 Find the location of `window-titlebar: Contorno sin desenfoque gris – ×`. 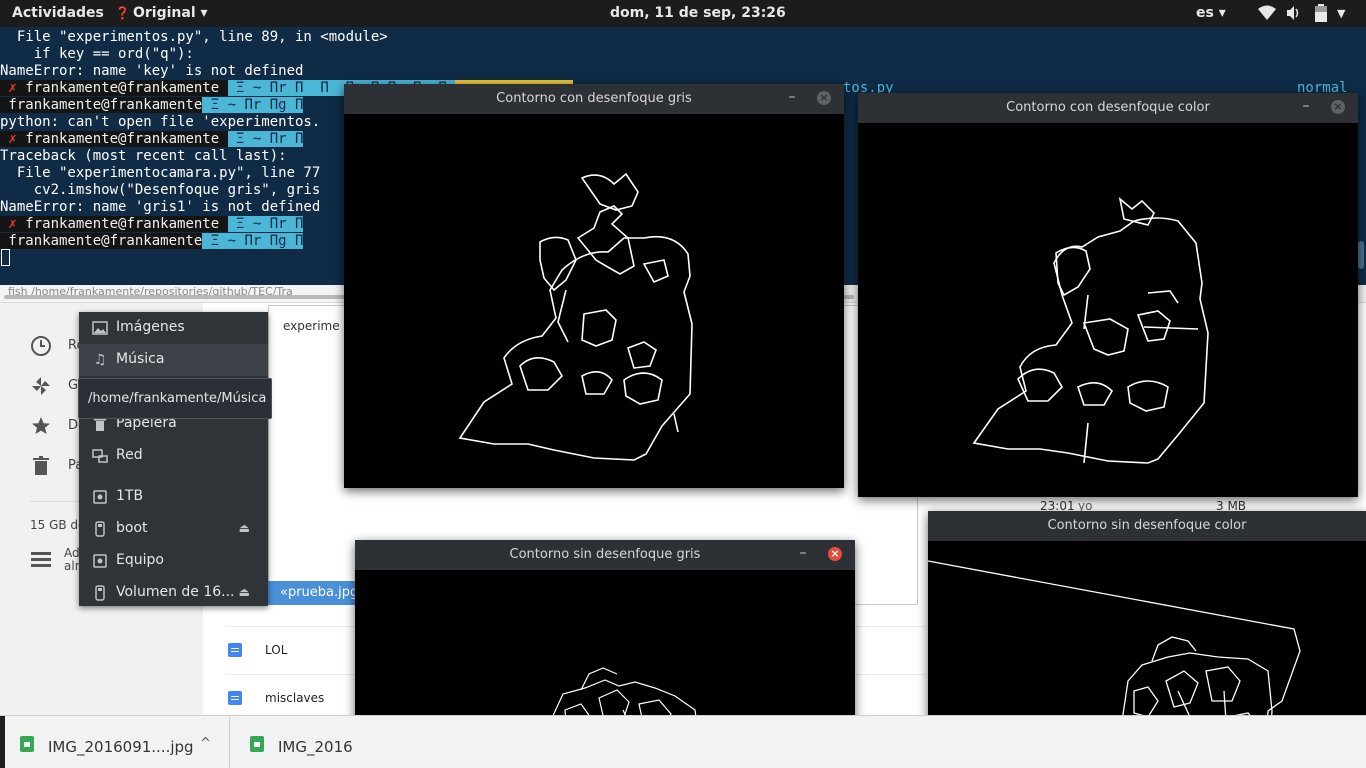

window-titlebar: Contorno sin desenfoque gris – × is located at coordinates (605, 555).